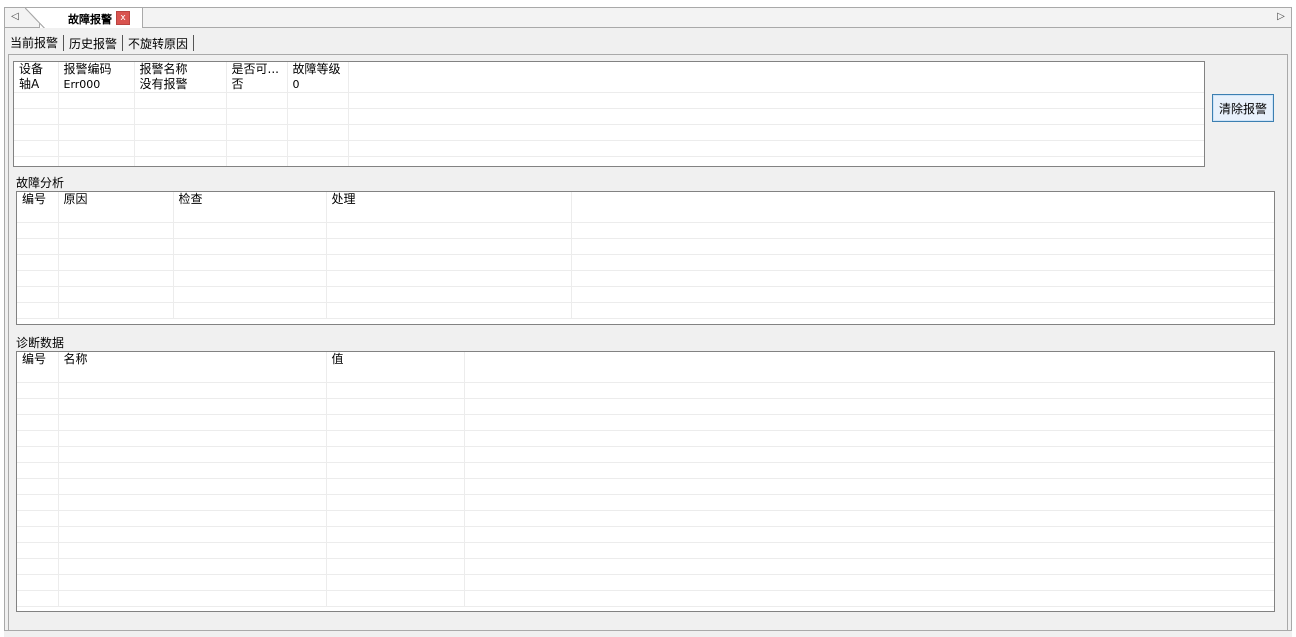 The width and height of the screenshot is (1296, 637). Describe the element at coordinates (180, 85) in the screenshot. I see `cell-alarm-name: 没有报警` at that location.